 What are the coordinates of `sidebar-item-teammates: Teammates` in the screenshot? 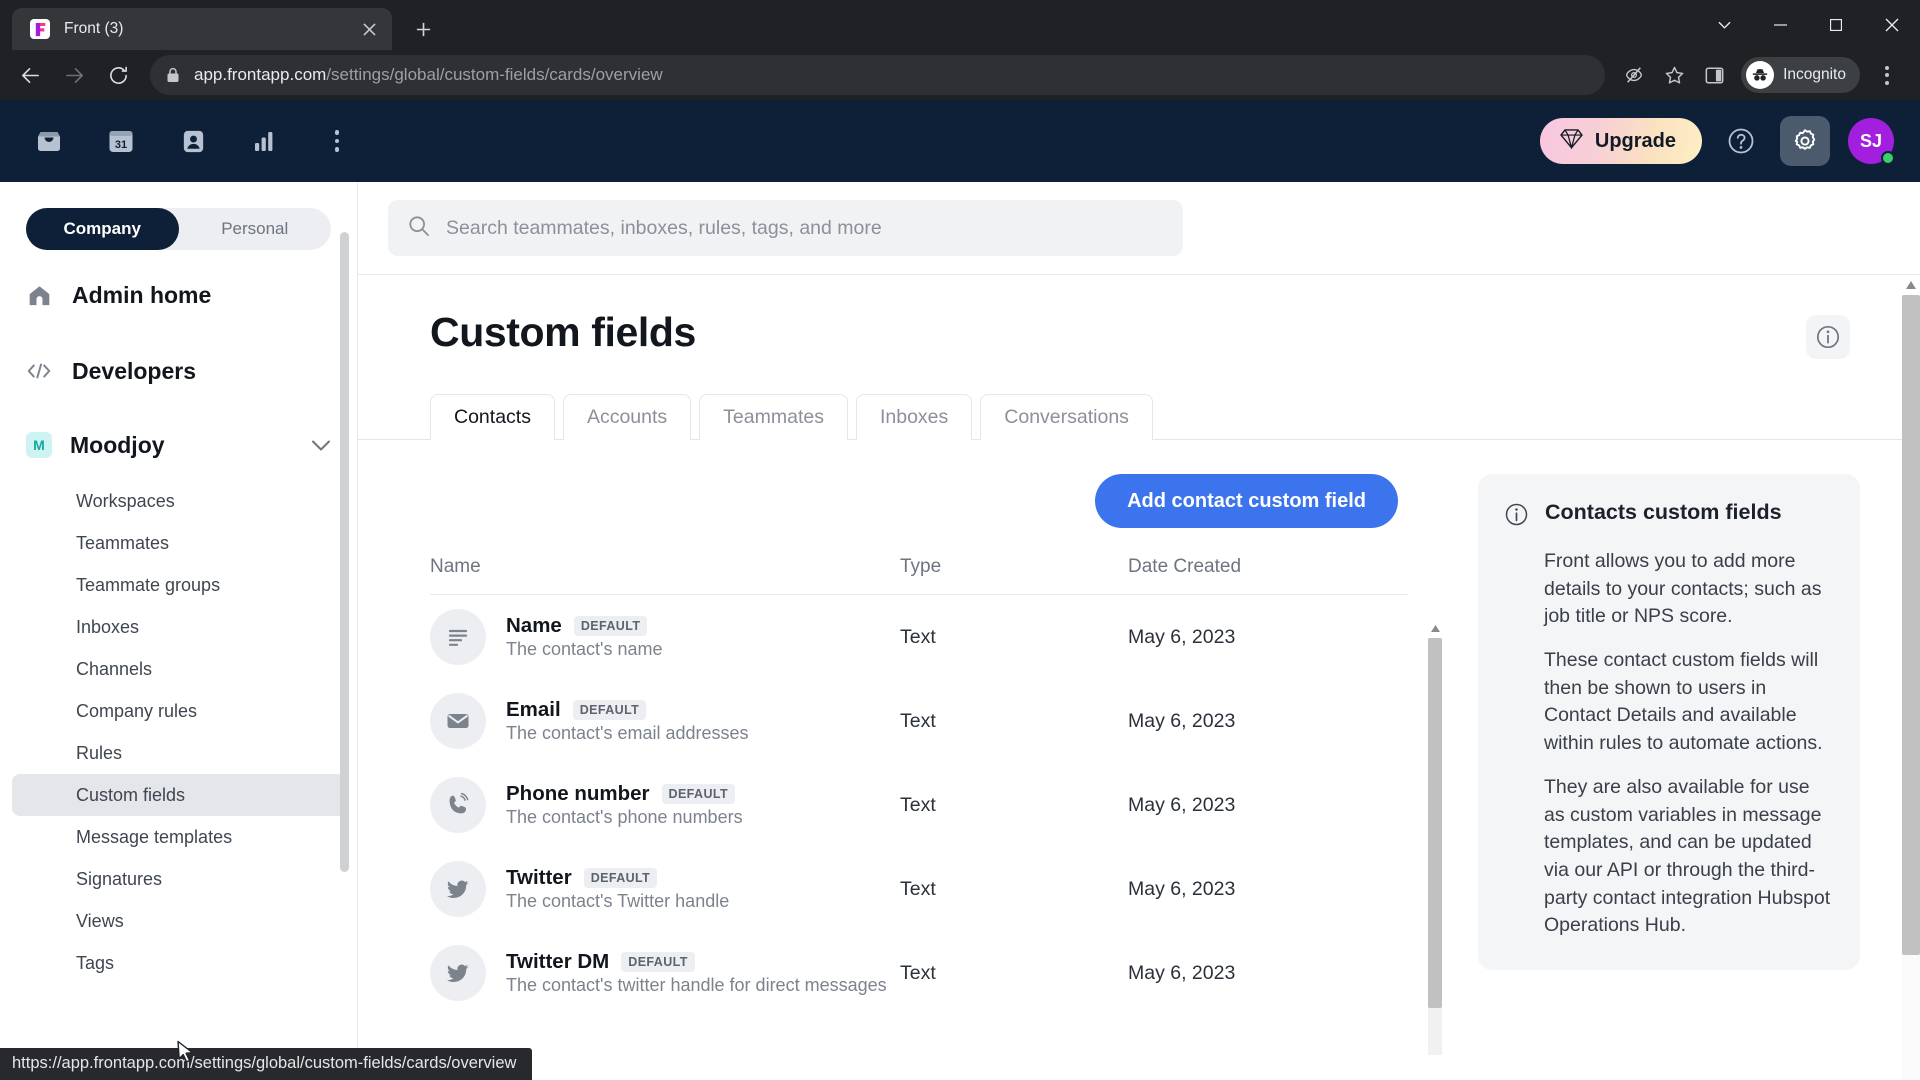 It's located at (178, 543).